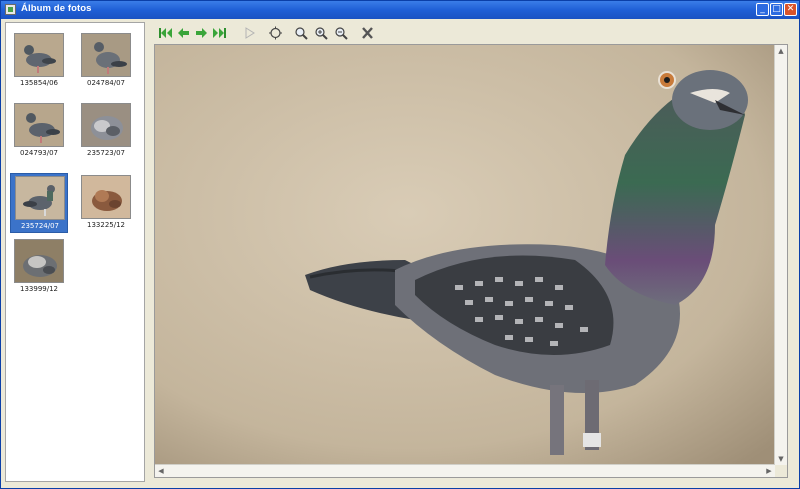 The height and width of the screenshot is (489, 800). What do you see at coordinates (465, 470) in the screenshot?
I see `horizontal-scrollbar: ◀ ▶` at bounding box center [465, 470].